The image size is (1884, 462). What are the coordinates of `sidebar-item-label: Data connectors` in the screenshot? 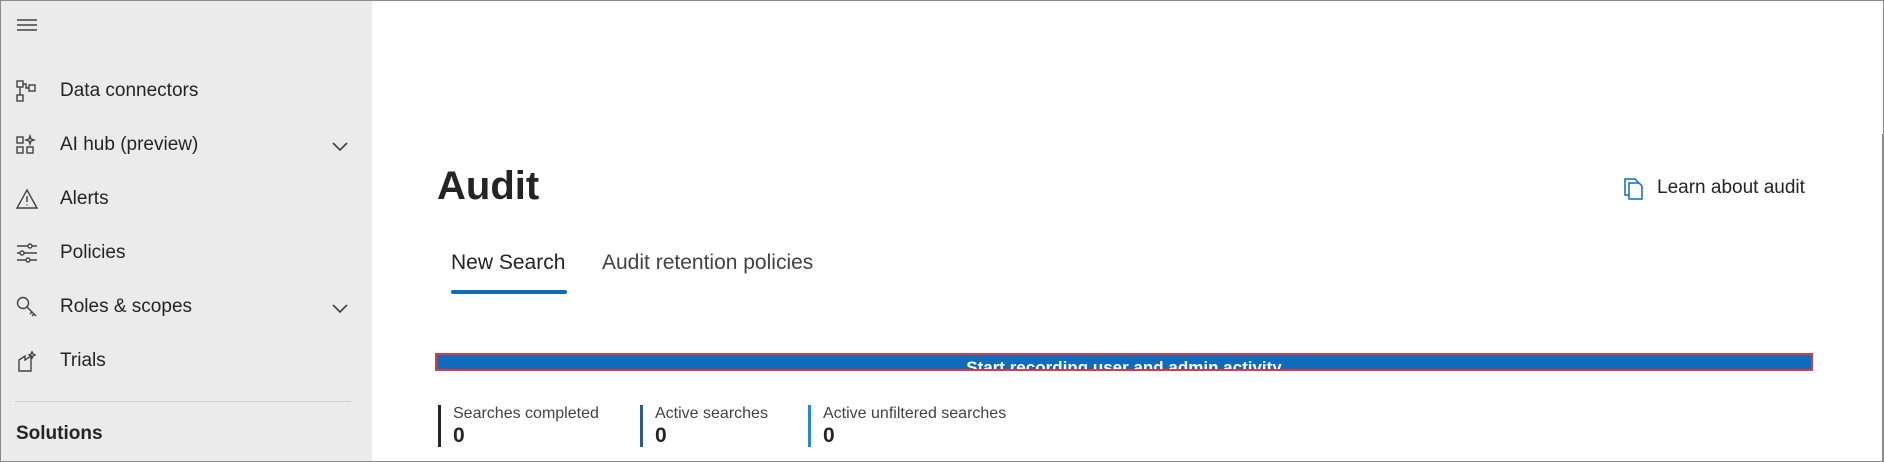 It's located at (129, 90).